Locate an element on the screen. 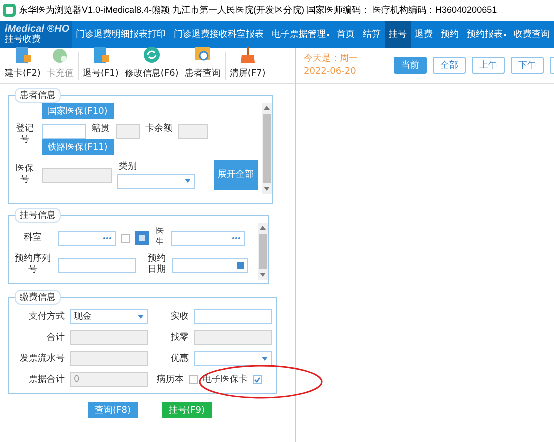 This screenshot has width=554, height=442. national-insurance-button: 国家医保(F10) is located at coordinates (78, 111).